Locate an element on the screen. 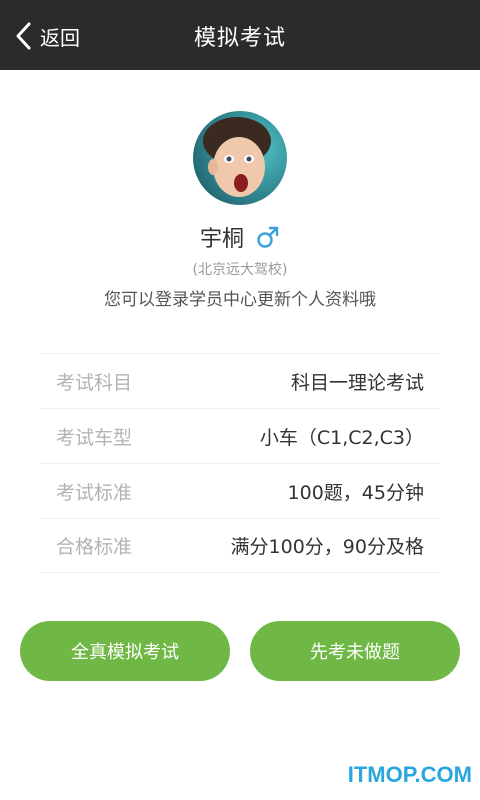  watermark-logo: ITMOP.COM is located at coordinates (409, 774).